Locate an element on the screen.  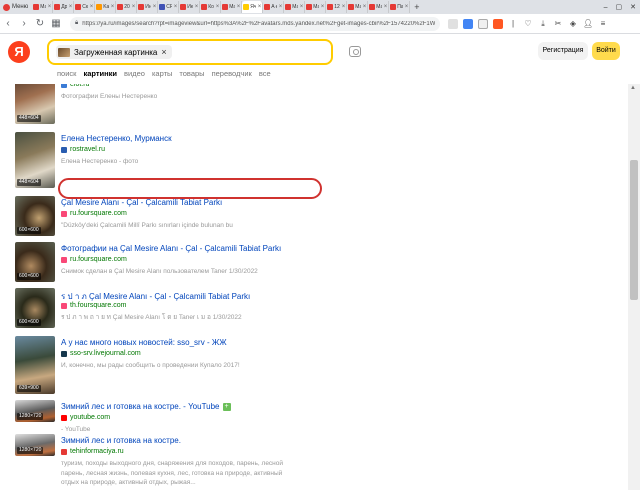
browser-tab: Скр× is located at coordinates (85, 7).